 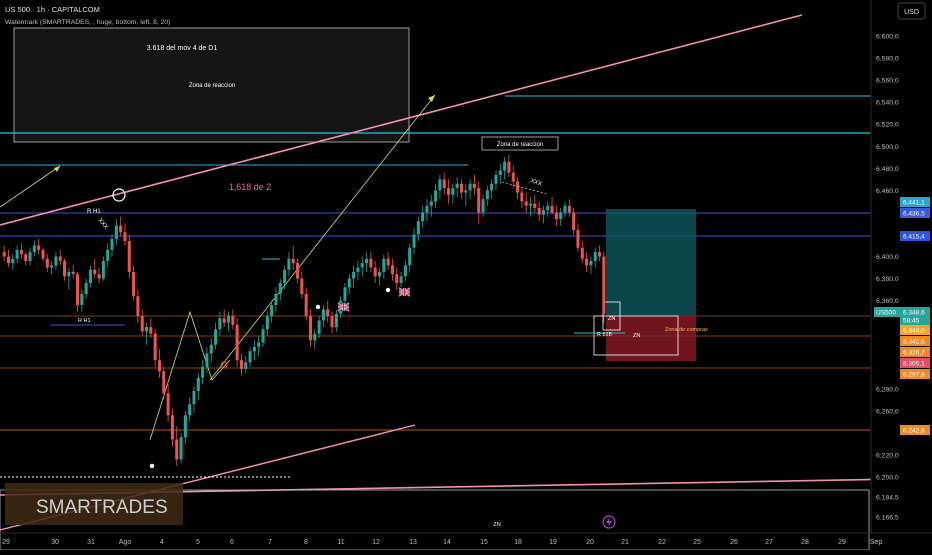 What do you see at coordinates (496, 525) in the screenshot?
I see `zn-label-bottom: ZN` at bounding box center [496, 525].